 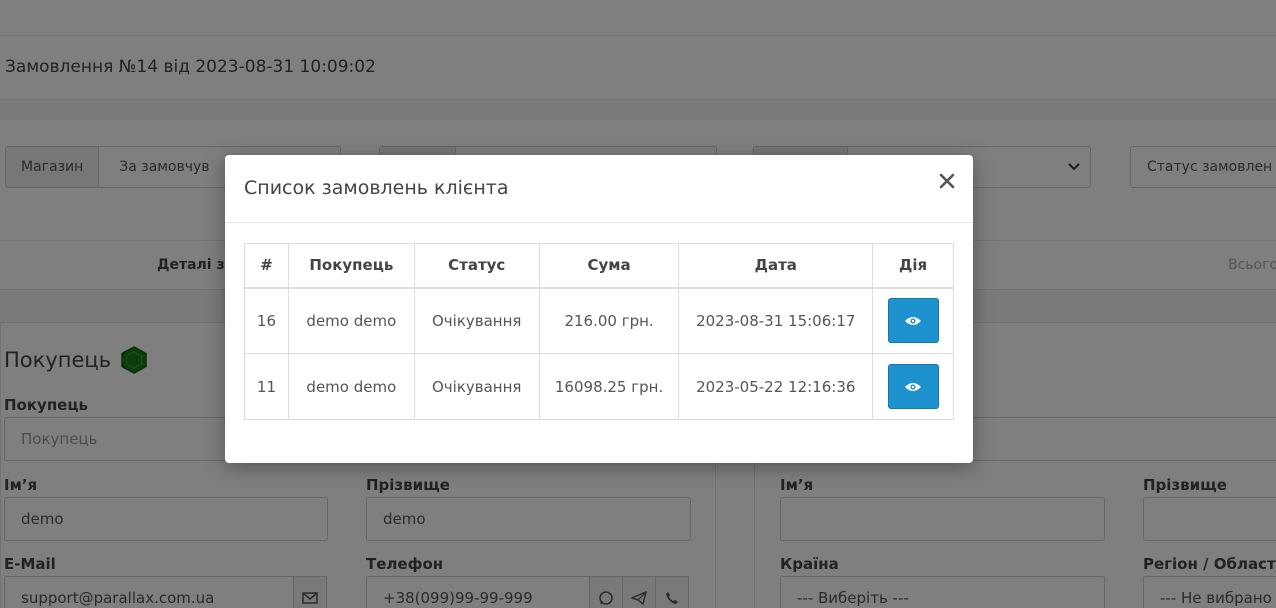 I want to click on order-total: 216.00 грн., so click(x=609, y=320).